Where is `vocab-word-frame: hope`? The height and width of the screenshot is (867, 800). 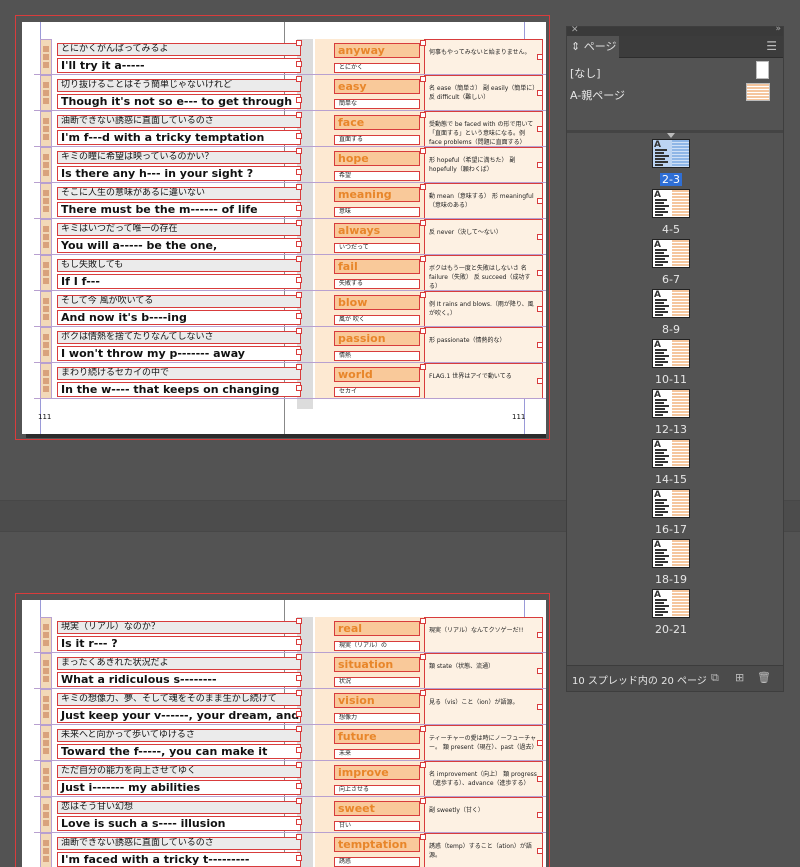 vocab-word-frame: hope is located at coordinates (377, 158).